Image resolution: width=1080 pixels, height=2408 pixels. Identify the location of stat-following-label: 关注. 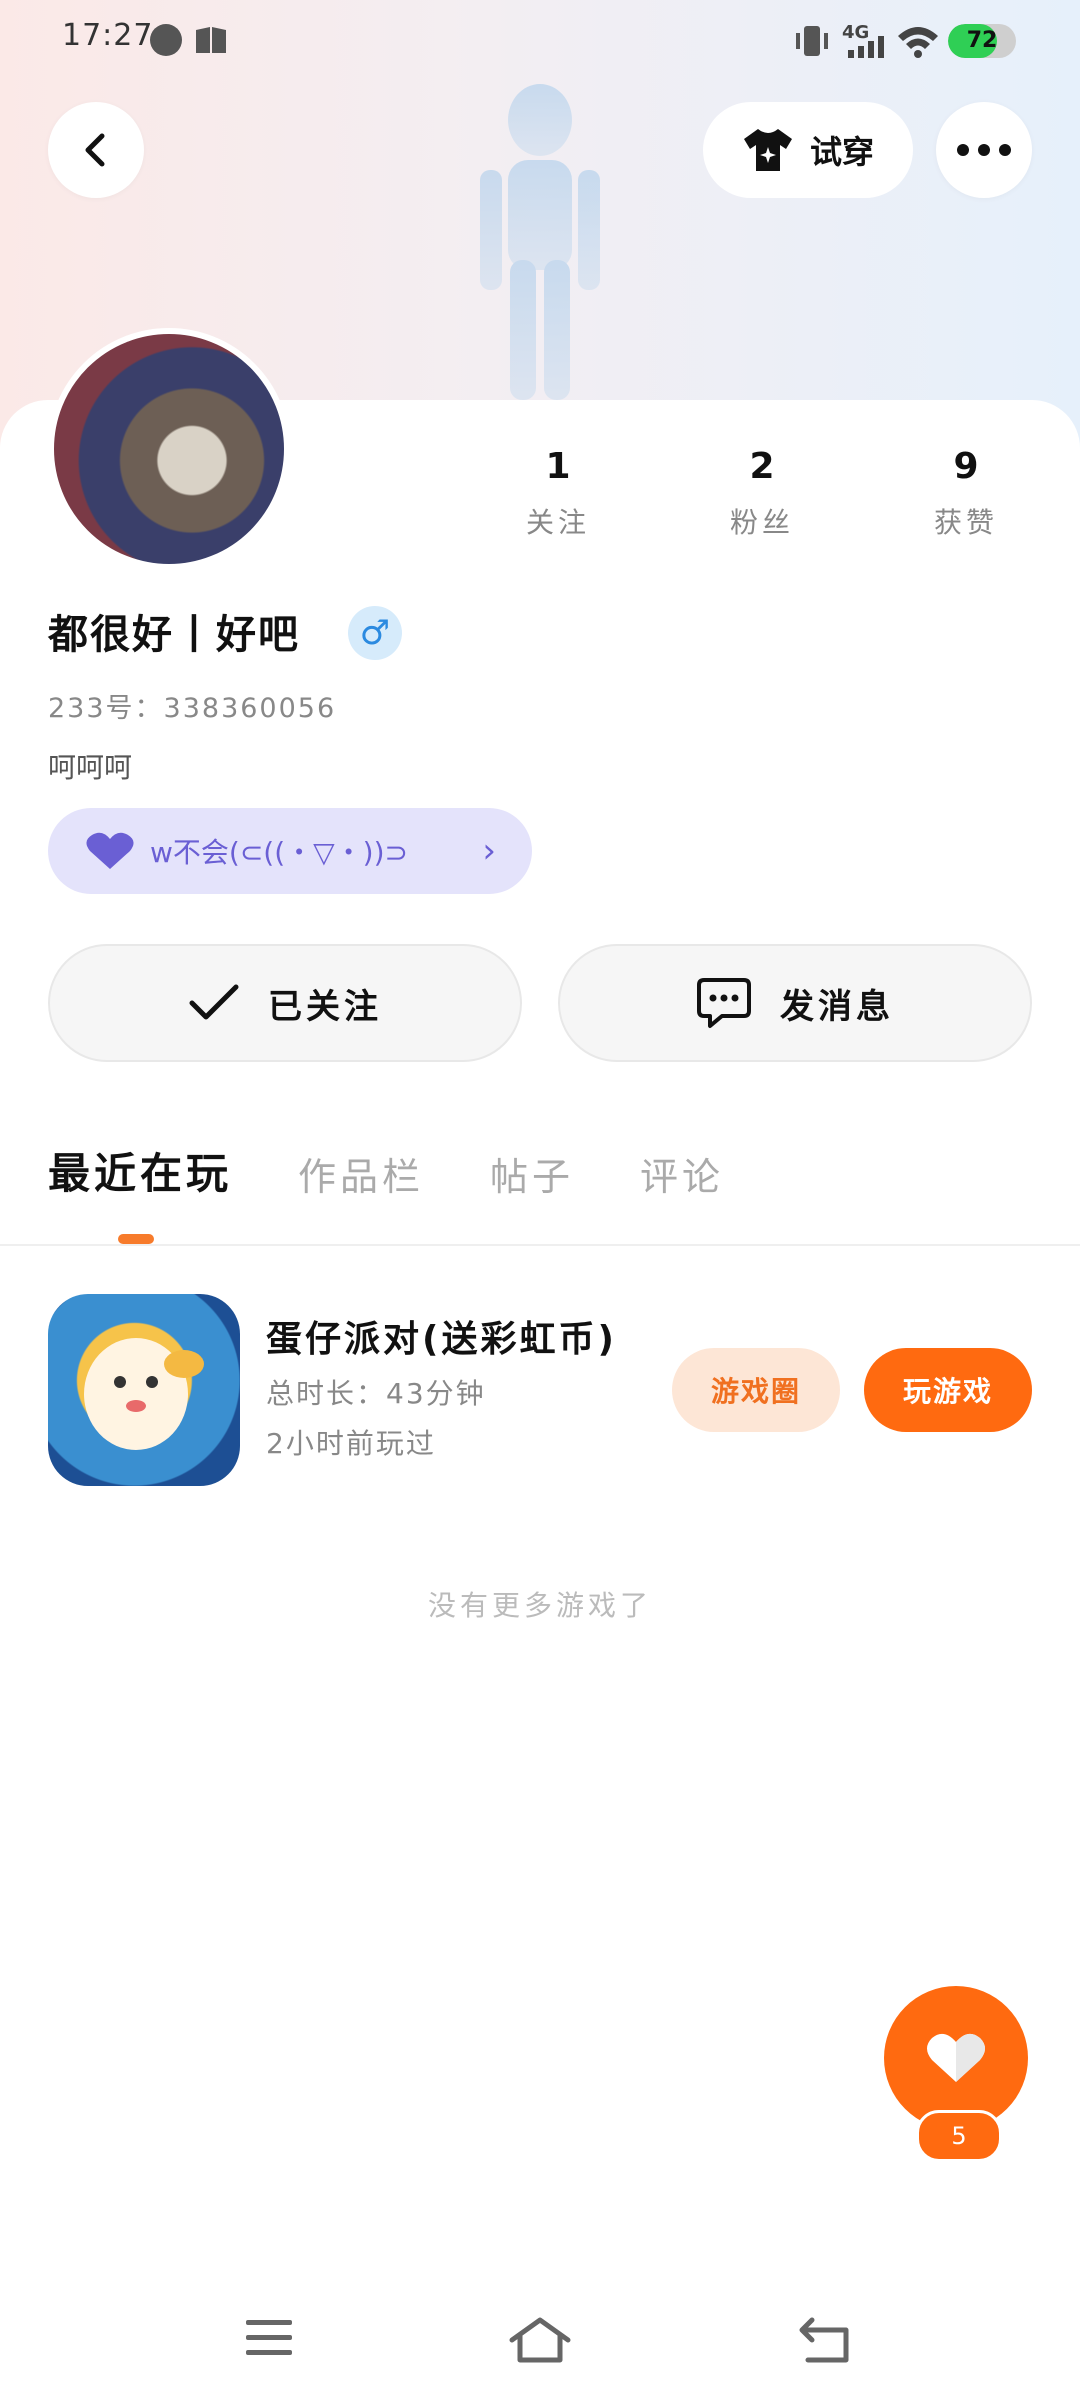
(557, 522).